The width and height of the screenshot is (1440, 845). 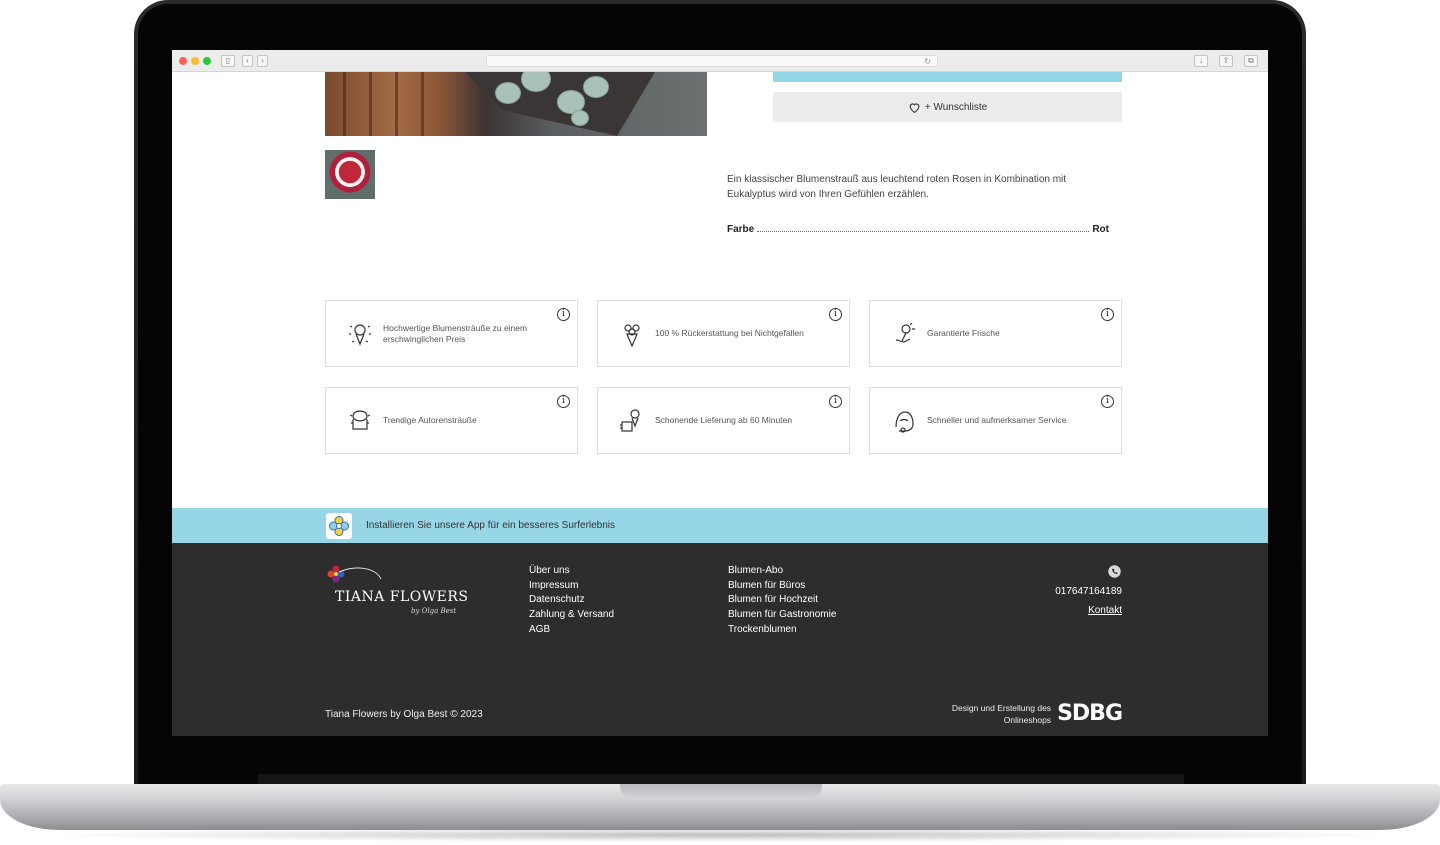 I want to click on laptop-shadow, so click(x=720, y=835).